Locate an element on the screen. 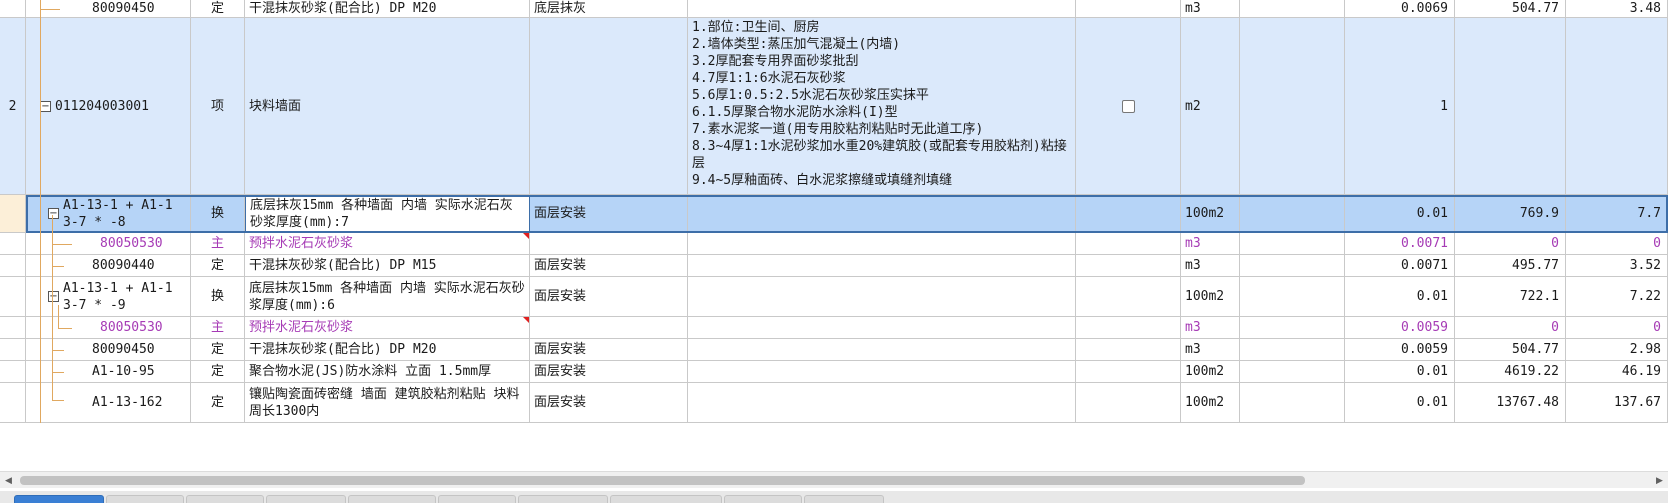 The image size is (1668, 503). total-cell: 2.98 is located at coordinates (1617, 350).